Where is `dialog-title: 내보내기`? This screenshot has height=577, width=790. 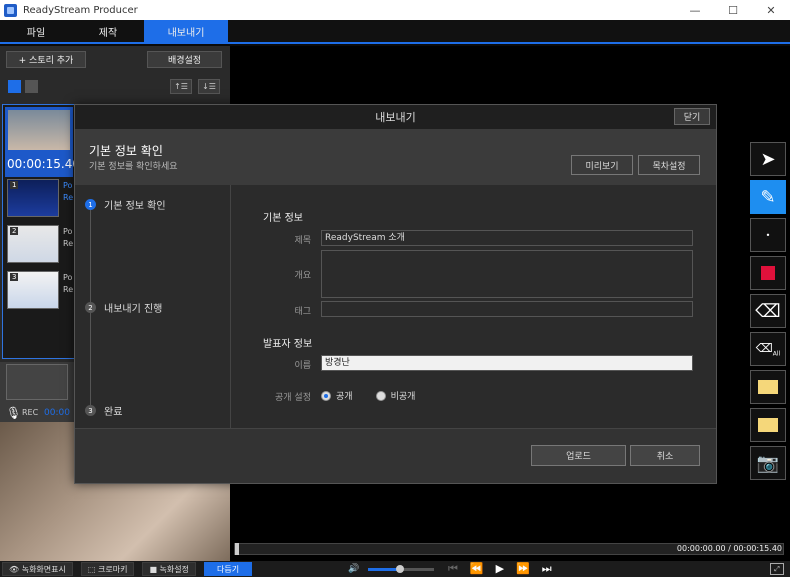
dialog-title: 내보내기 is located at coordinates (395, 117).